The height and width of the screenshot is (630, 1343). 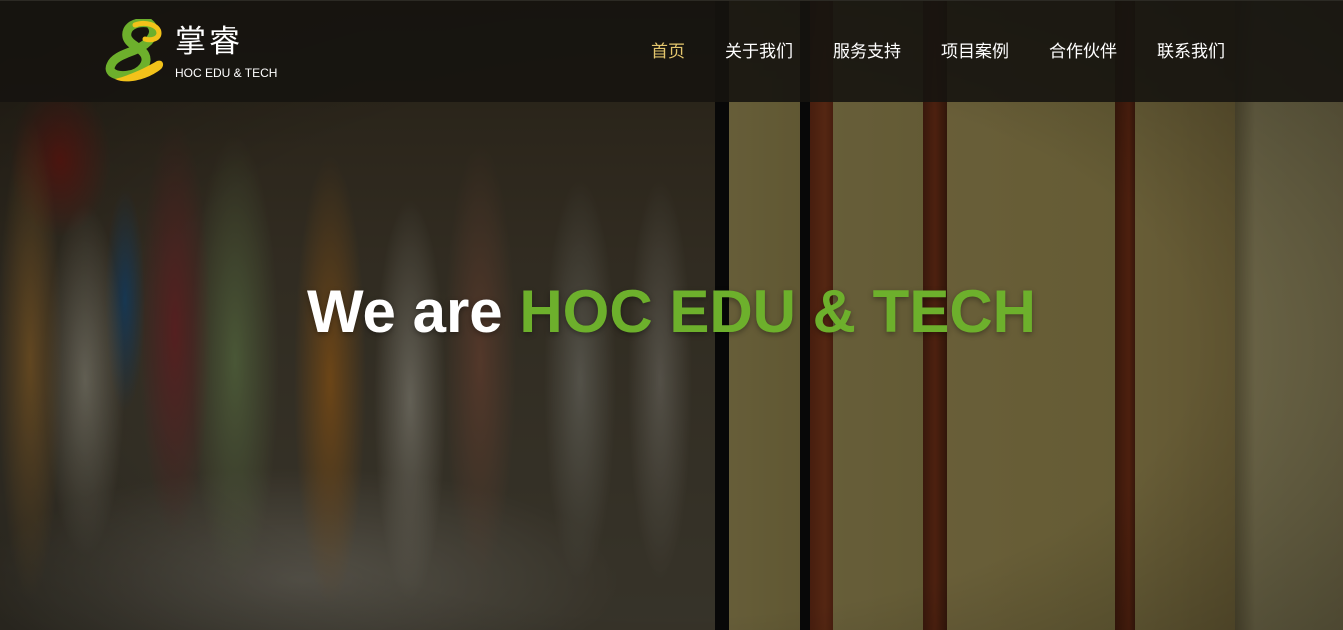 I want to click on main-nav: 首页 关于我们 服务支持 项目案例 合作伙伴 联系我们, so click(x=918, y=52).